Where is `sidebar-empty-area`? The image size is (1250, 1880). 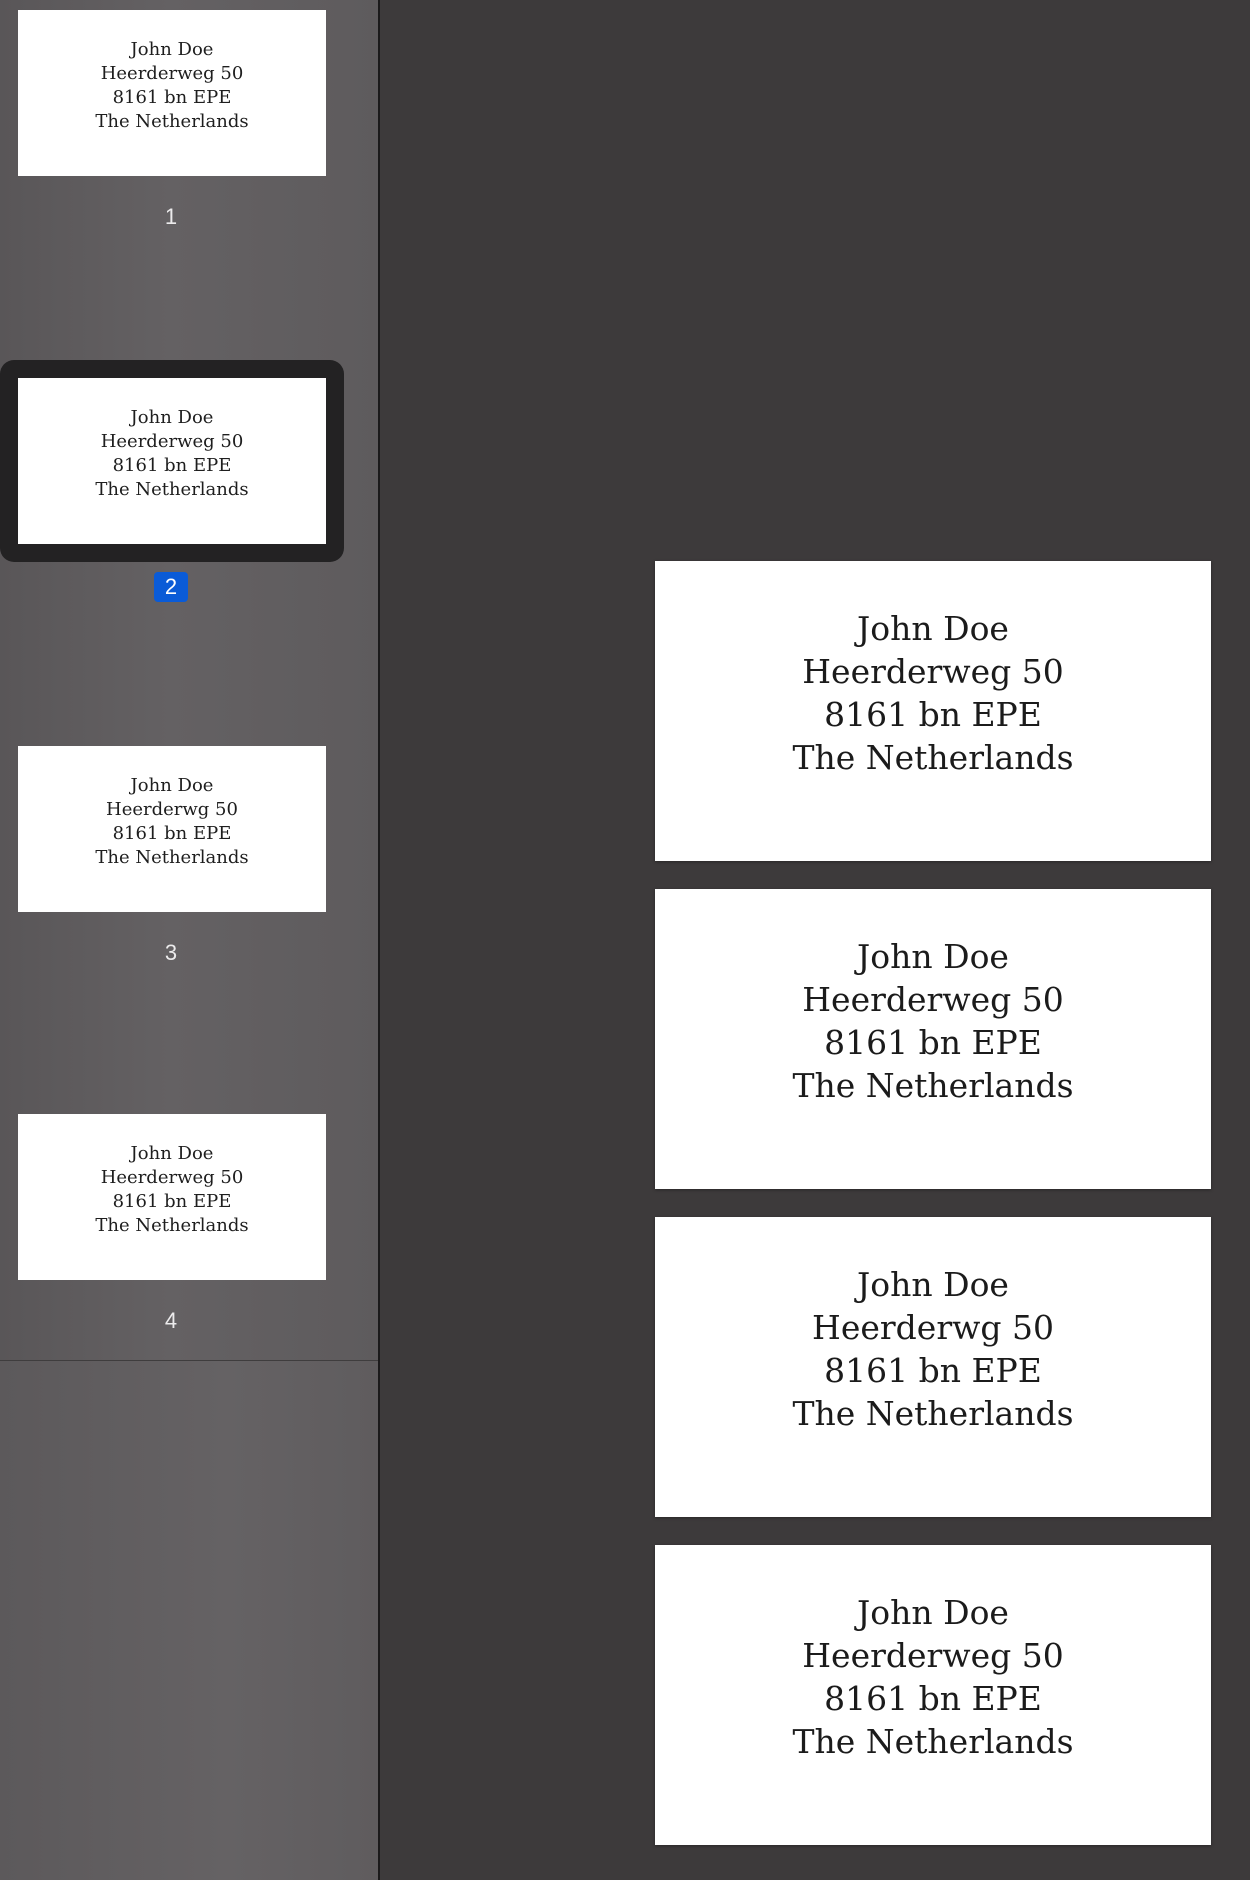 sidebar-empty-area is located at coordinates (189, 1620).